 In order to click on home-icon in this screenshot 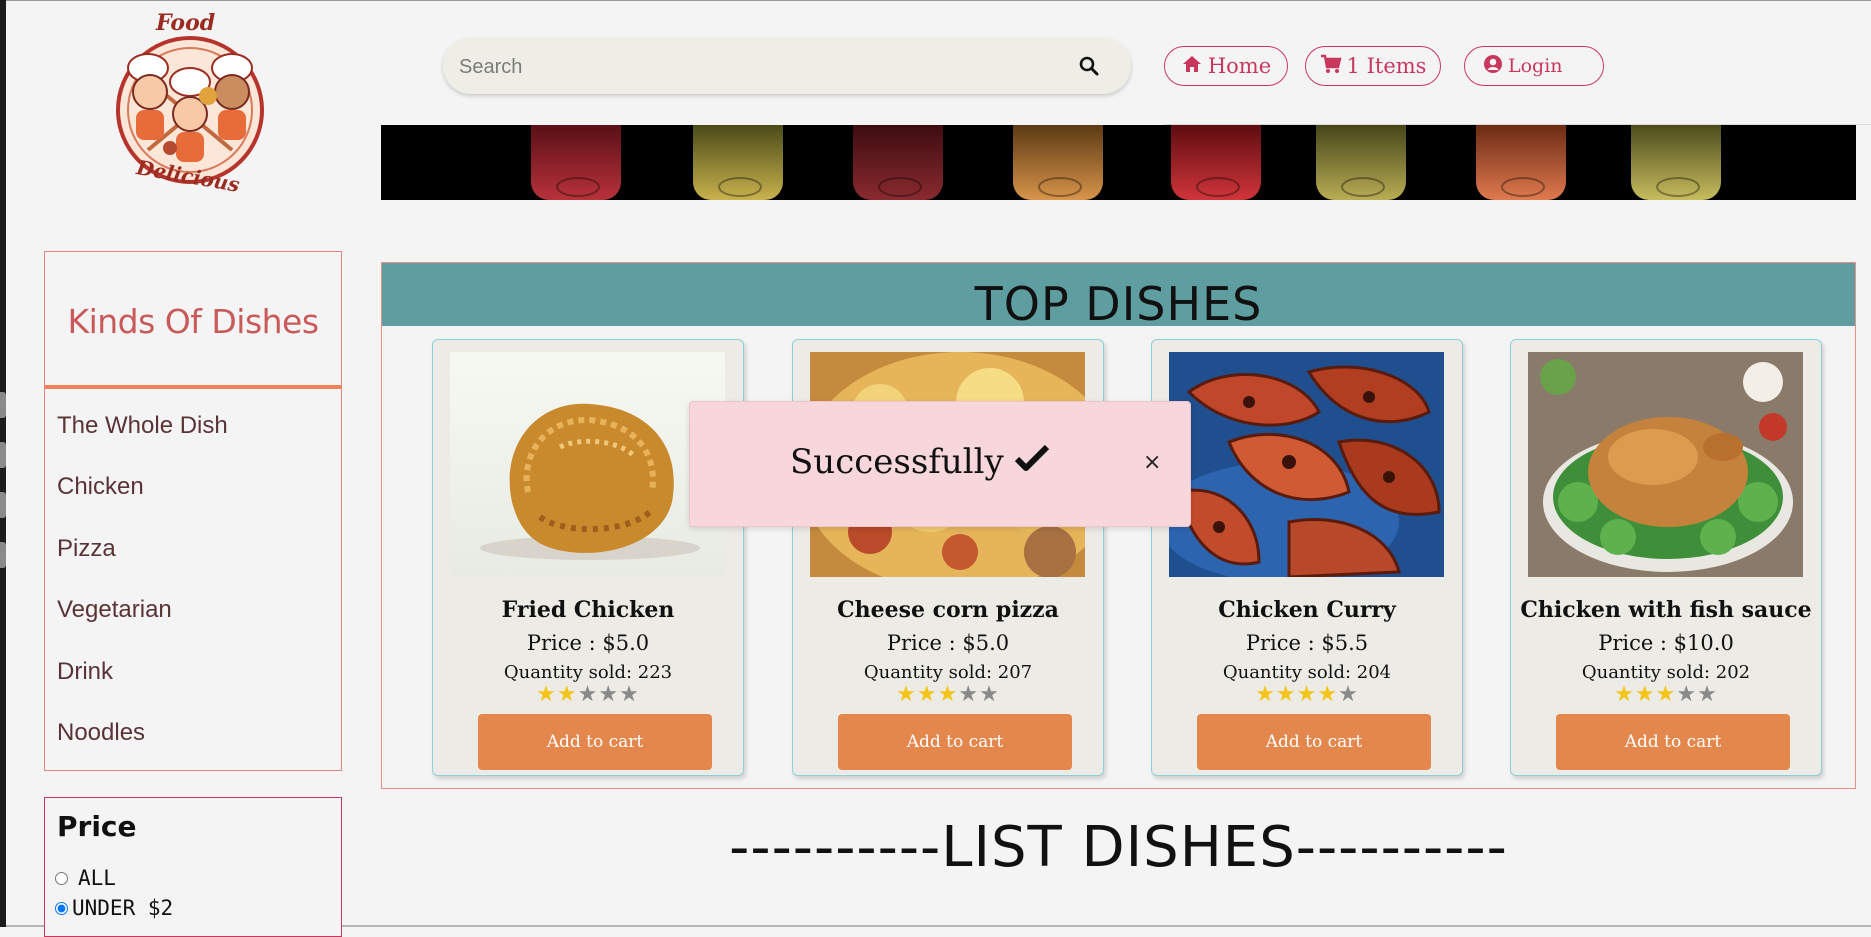, I will do `click(1192, 66)`.